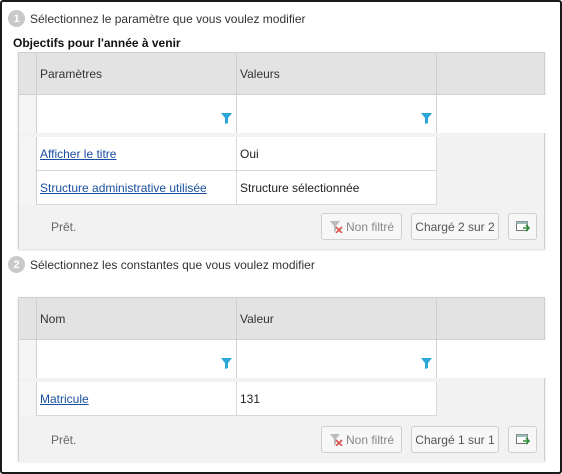  I want to click on table-row: Matricule 131, so click(281, 399).